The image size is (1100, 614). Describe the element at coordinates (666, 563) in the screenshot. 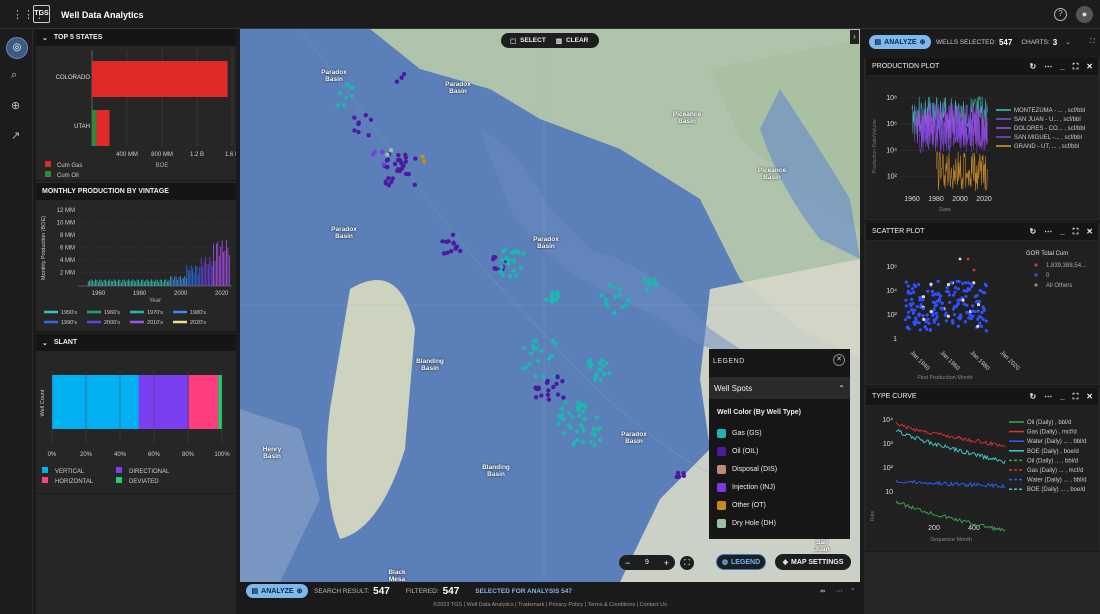

I see `zoom-in-button: +` at that location.